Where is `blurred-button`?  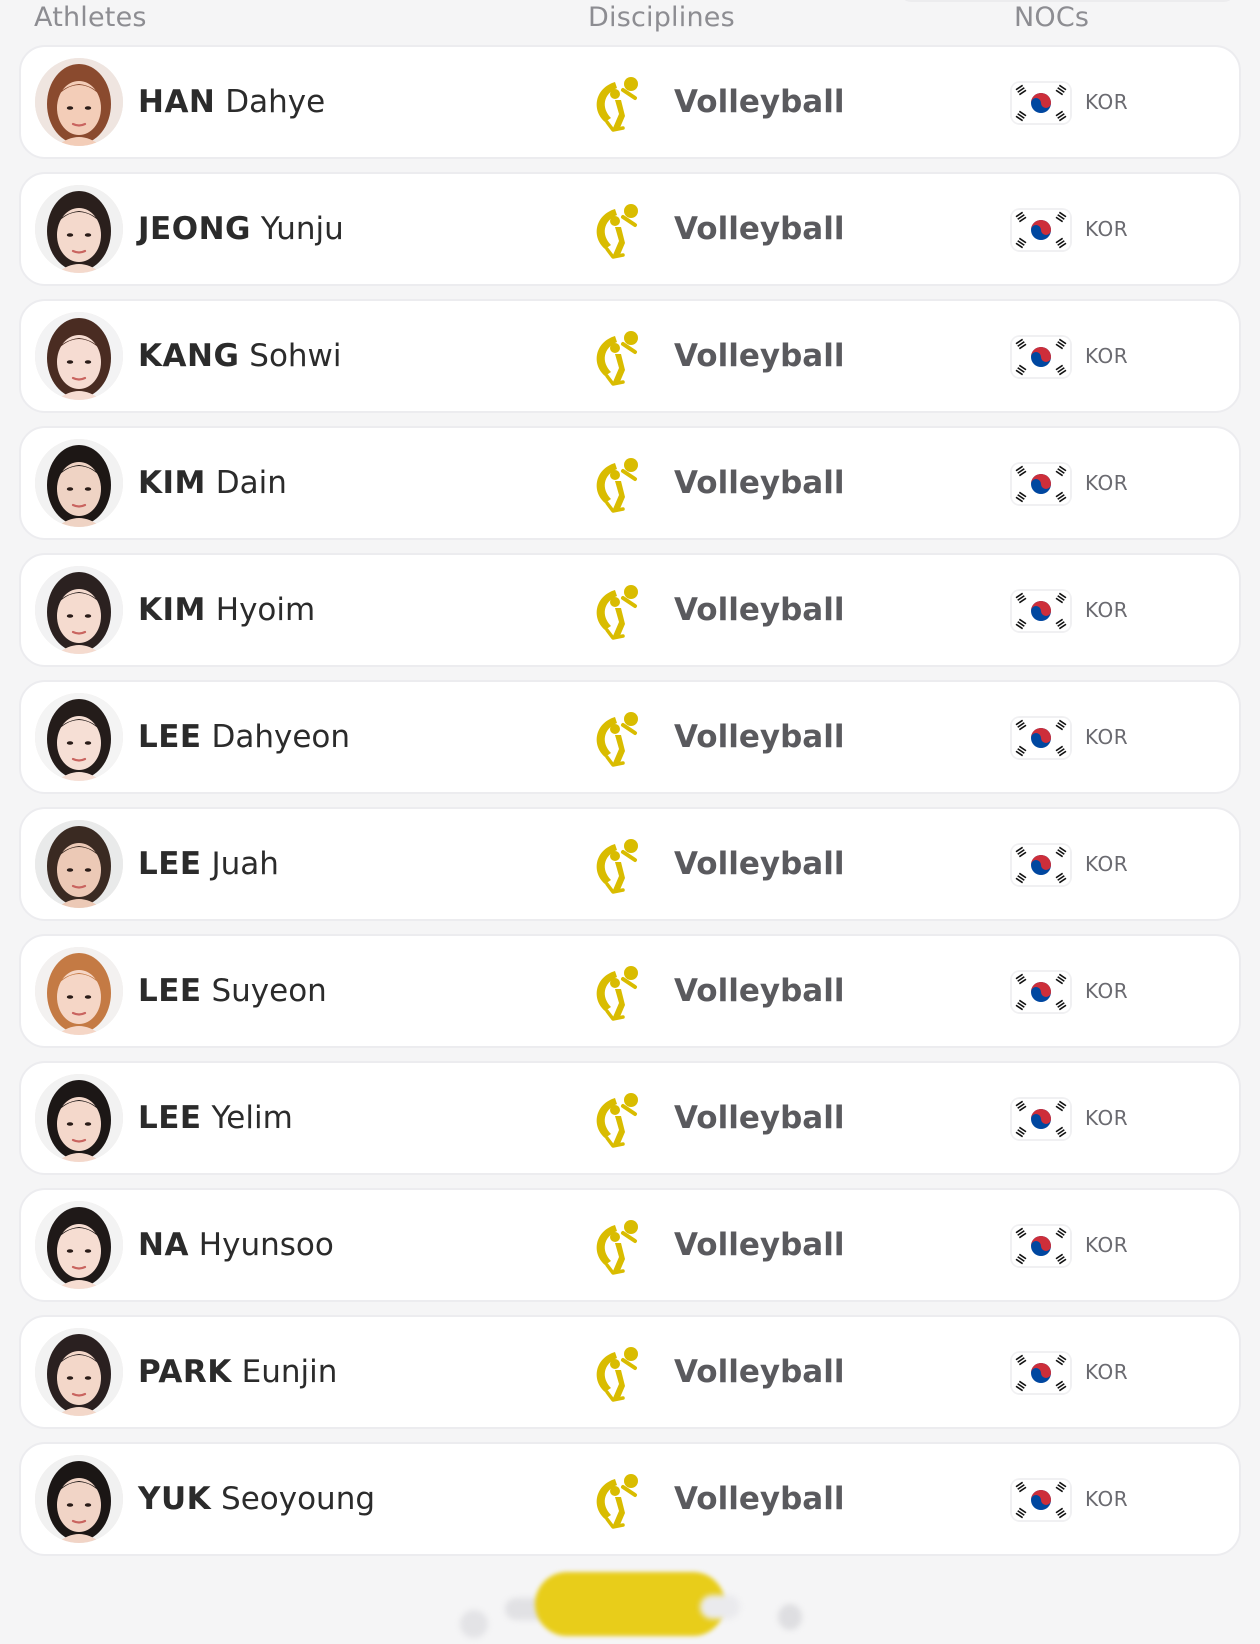 blurred-button is located at coordinates (630, 1604).